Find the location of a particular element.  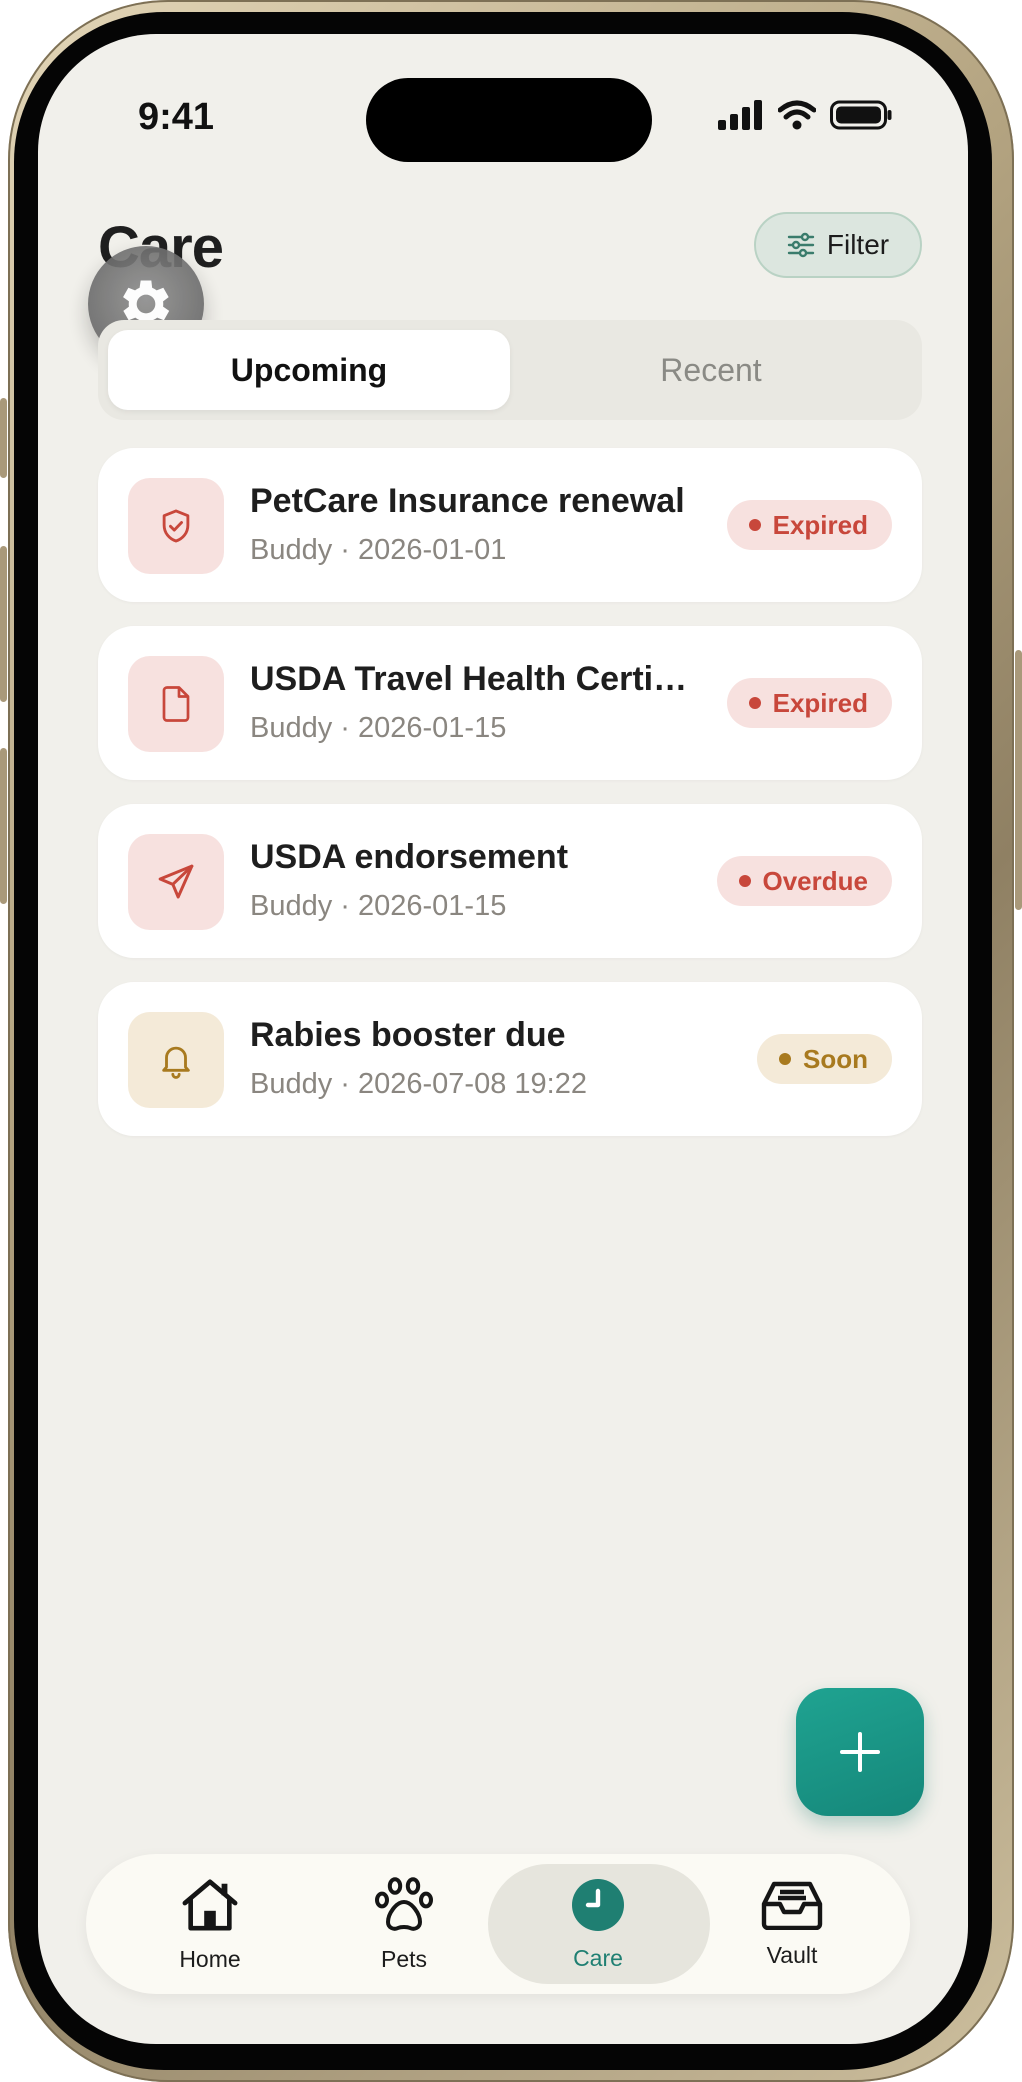

tab-label: Pets is located at coordinates (404, 1958).